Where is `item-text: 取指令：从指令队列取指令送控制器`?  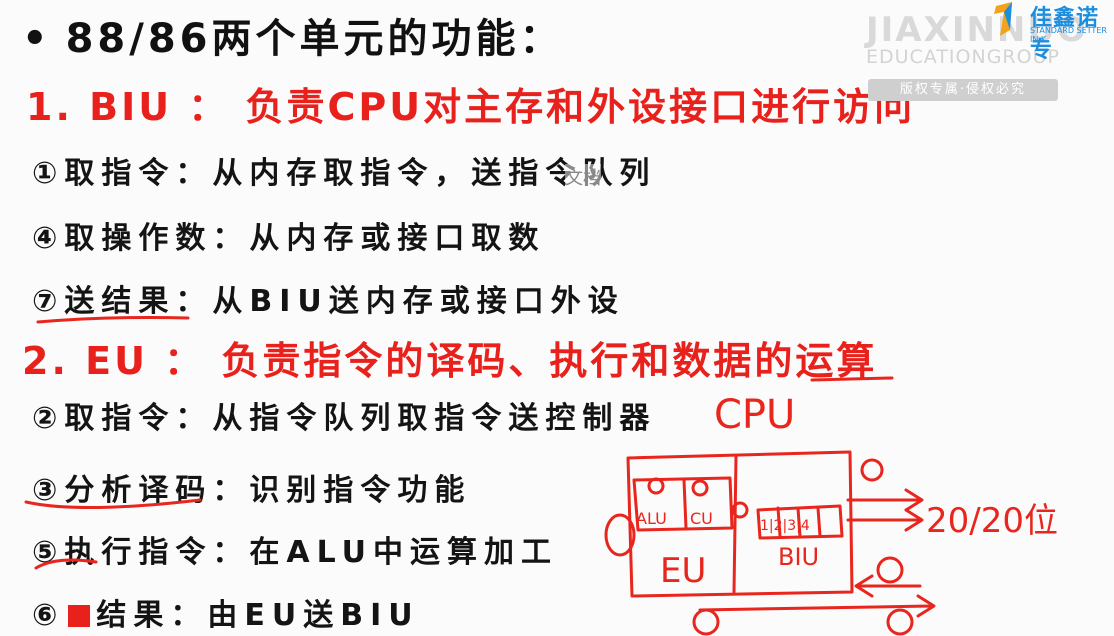
item-text: 取指令：从指令队列取指令送控制器 is located at coordinates (360, 418).